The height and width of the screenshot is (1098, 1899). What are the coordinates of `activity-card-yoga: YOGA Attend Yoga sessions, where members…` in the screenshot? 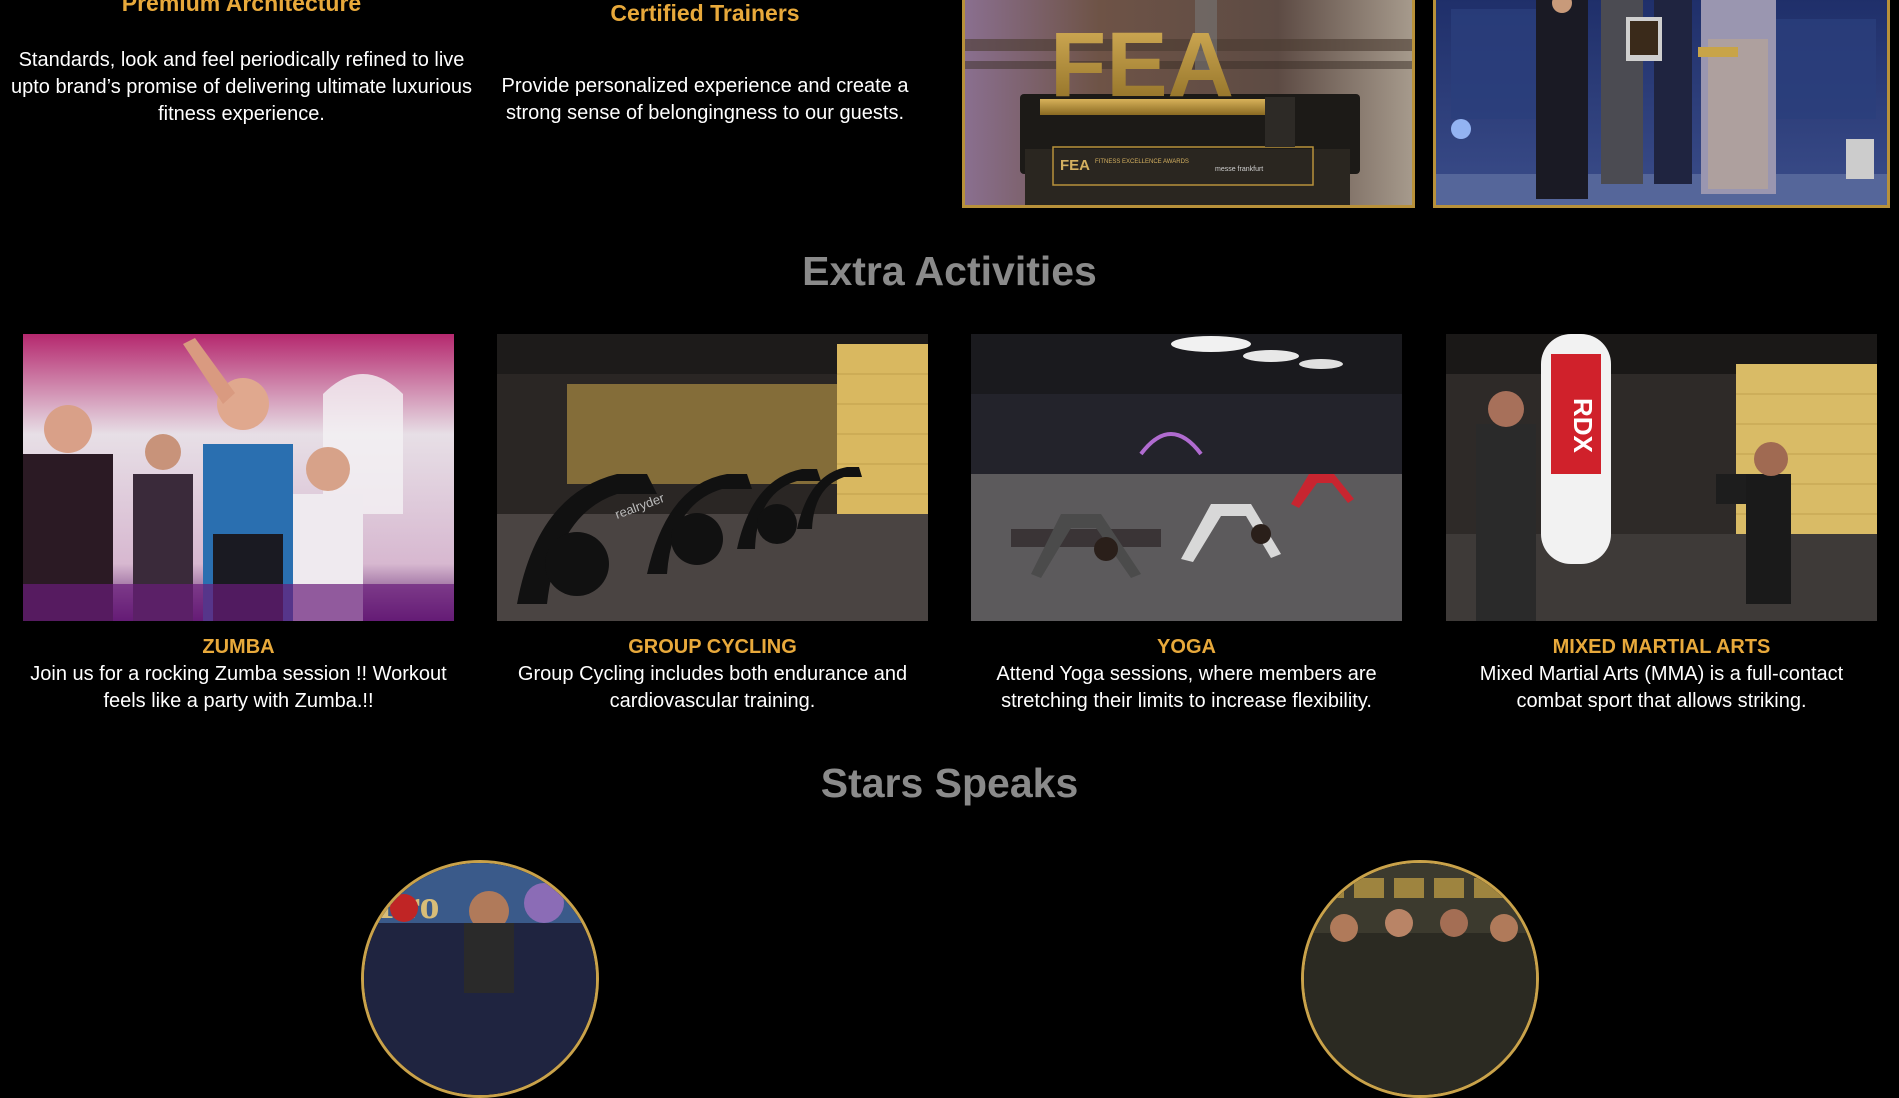 It's located at (1186, 524).